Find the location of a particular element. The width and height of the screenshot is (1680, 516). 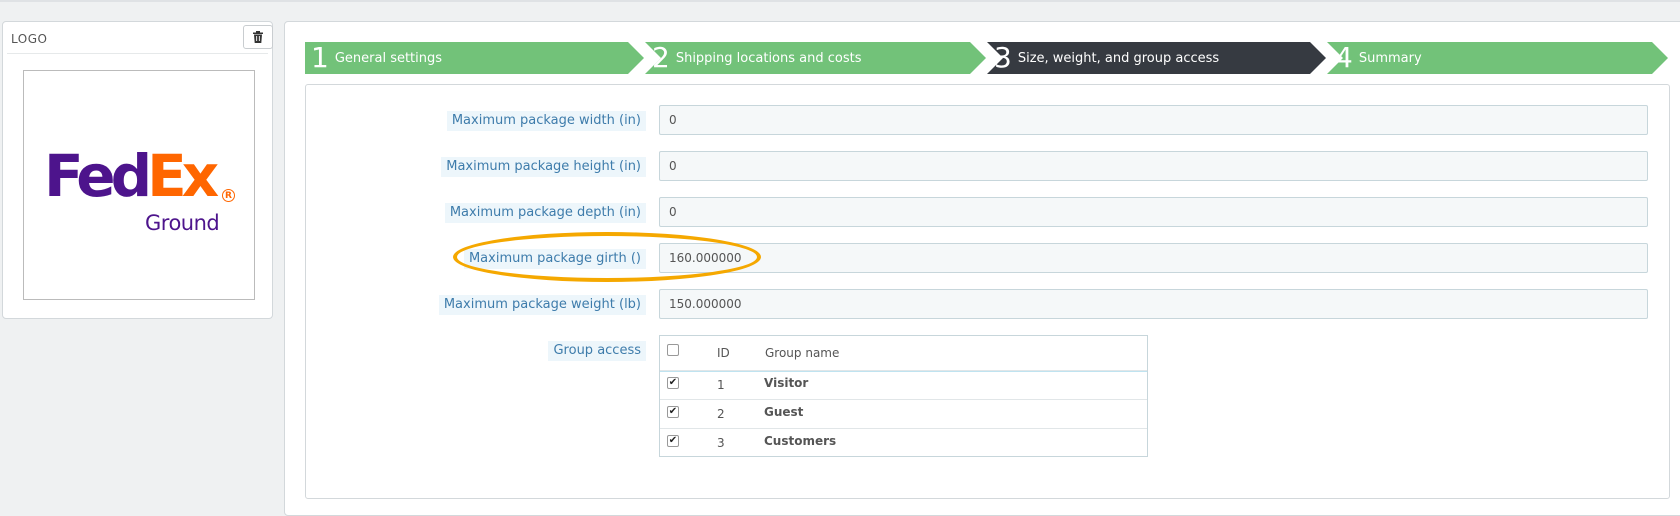

max-width-label: Maximum package width (in) is located at coordinates (546, 121).